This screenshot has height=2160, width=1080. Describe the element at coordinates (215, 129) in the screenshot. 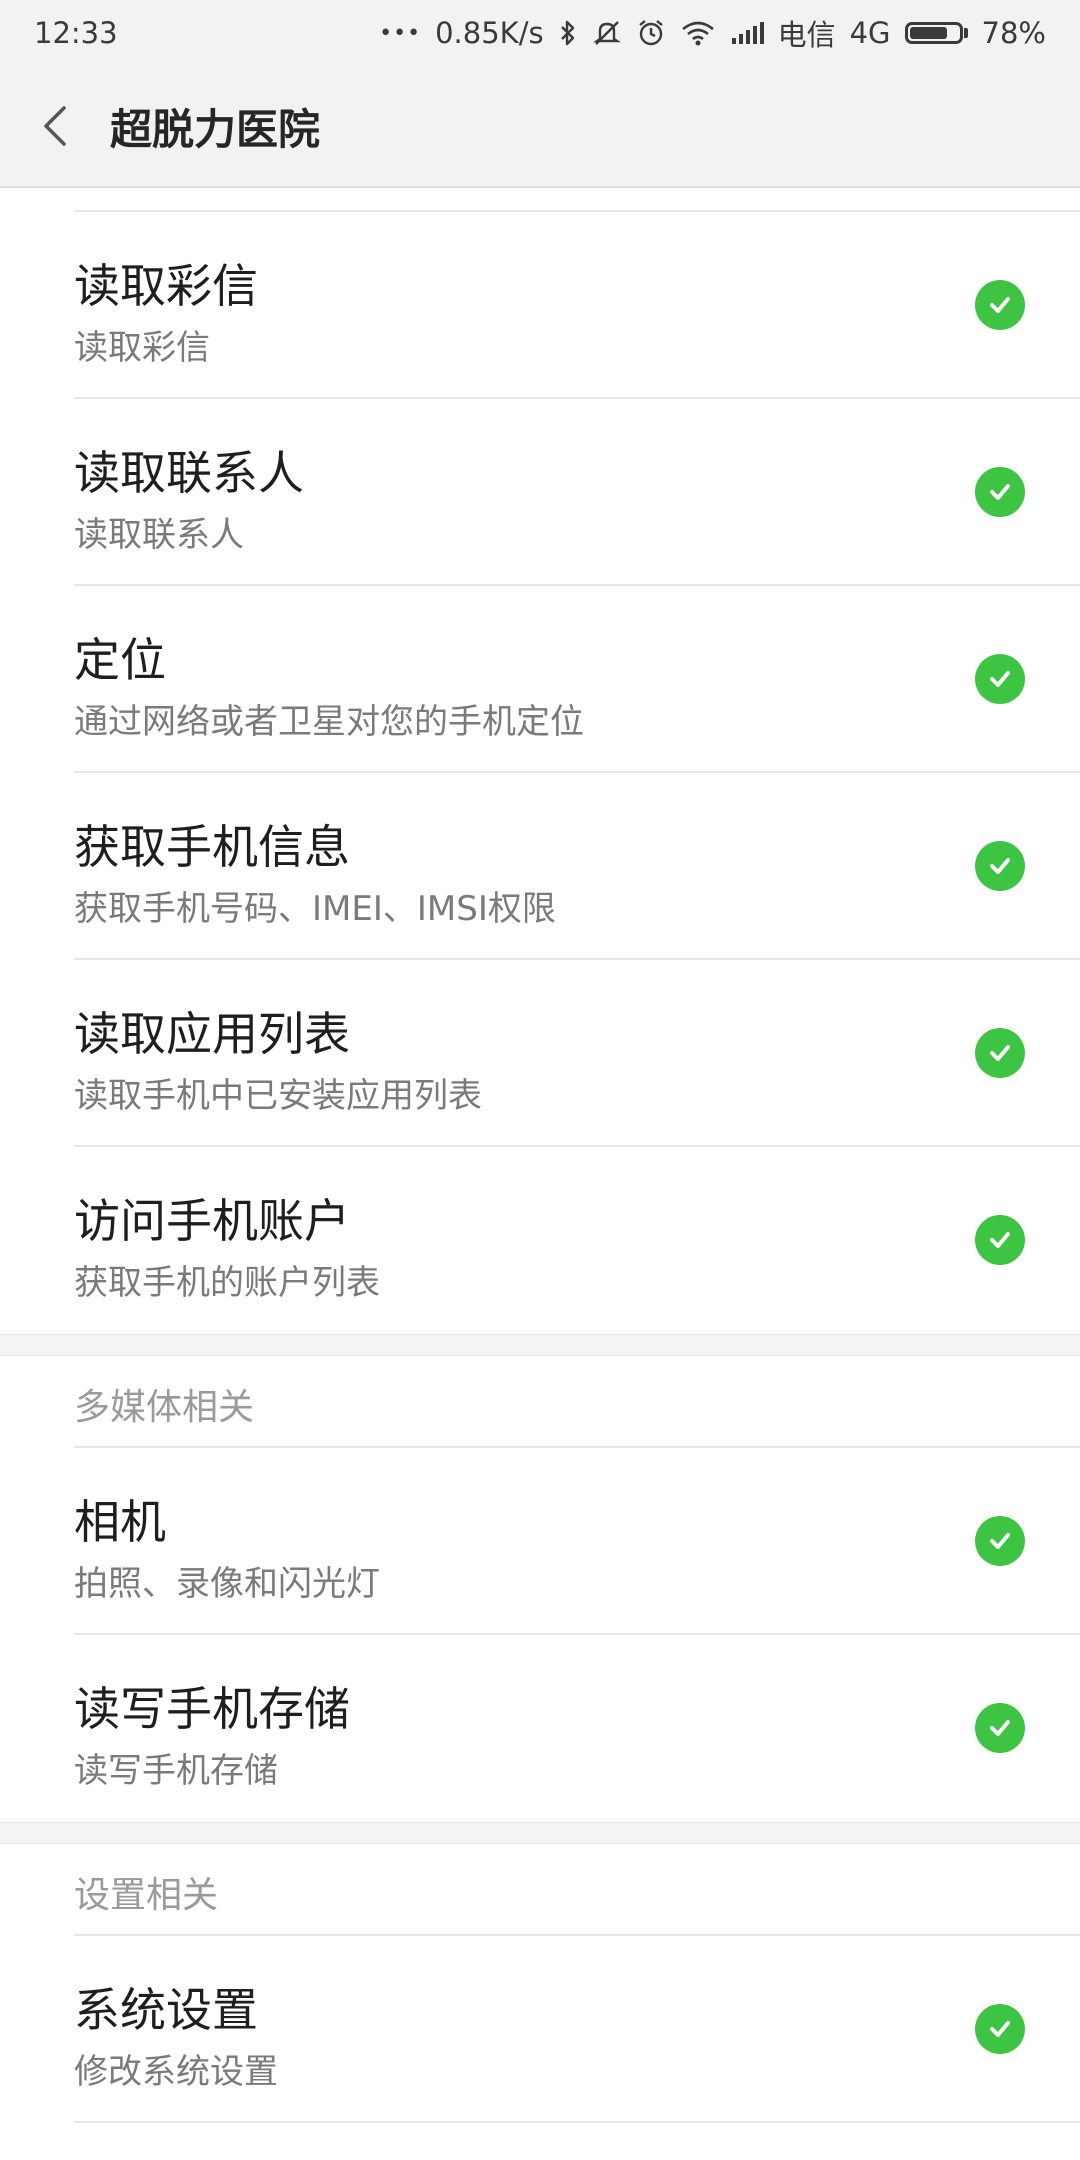

I see `page-title: 超脱力医院` at that location.